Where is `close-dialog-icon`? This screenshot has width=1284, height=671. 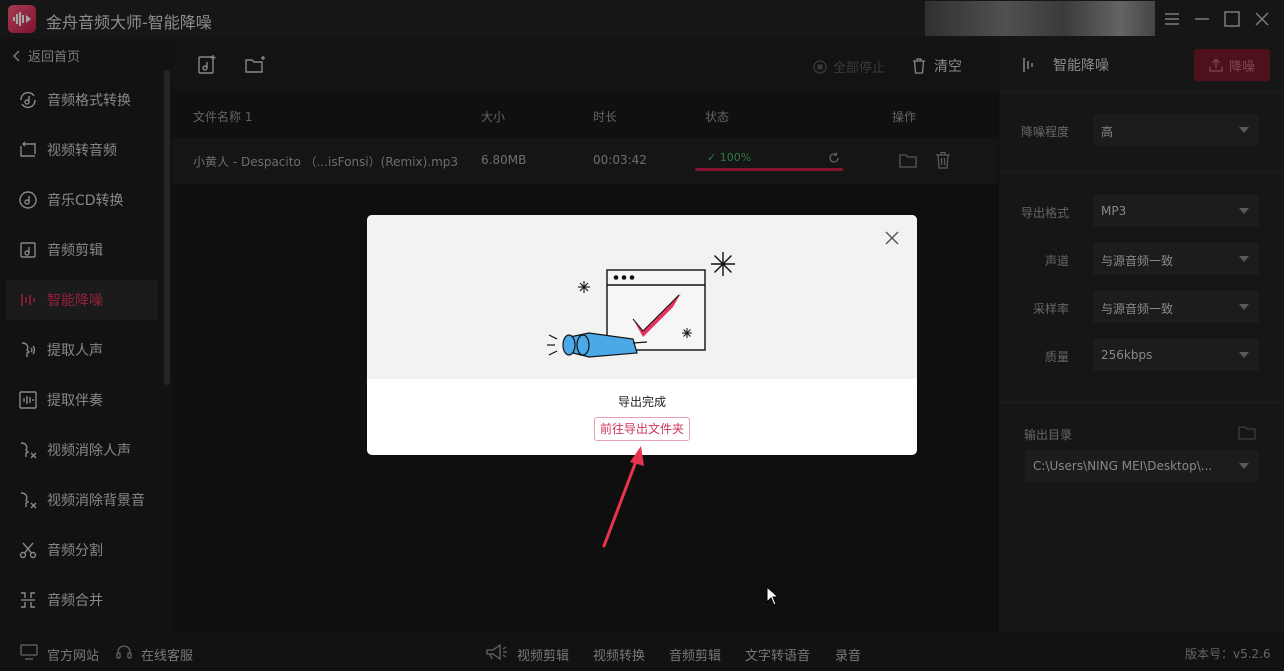
close-dialog-icon is located at coordinates (892, 238).